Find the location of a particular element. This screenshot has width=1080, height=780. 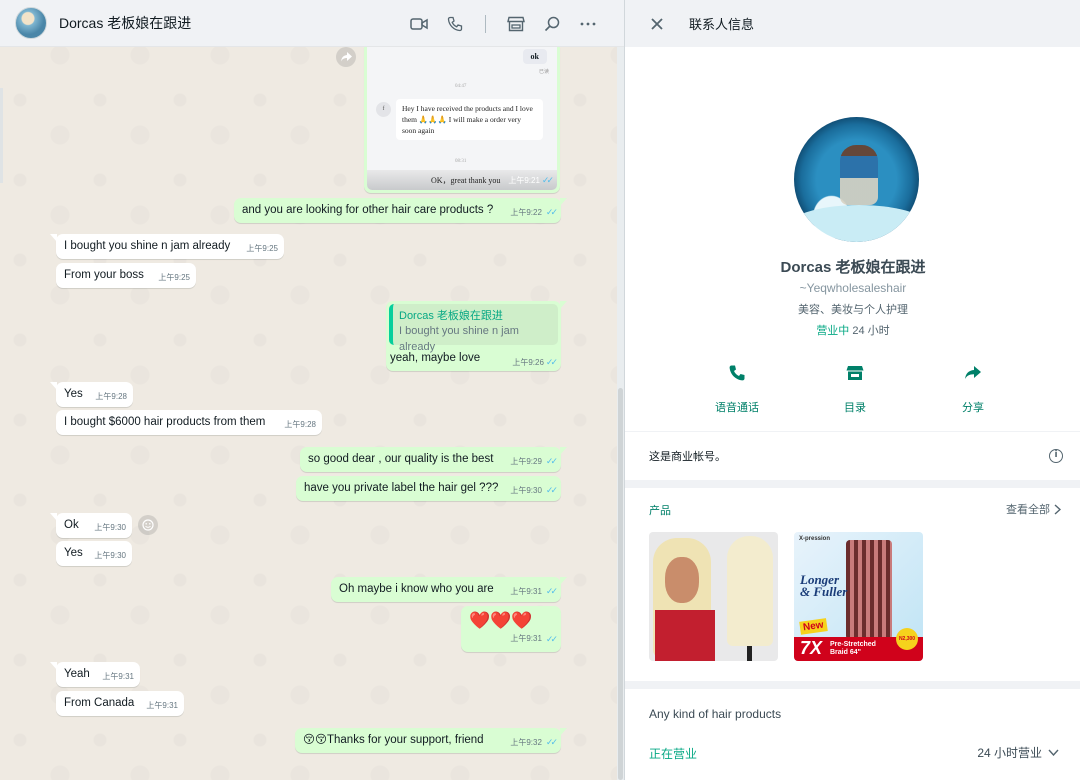

model-face is located at coordinates (682, 580).